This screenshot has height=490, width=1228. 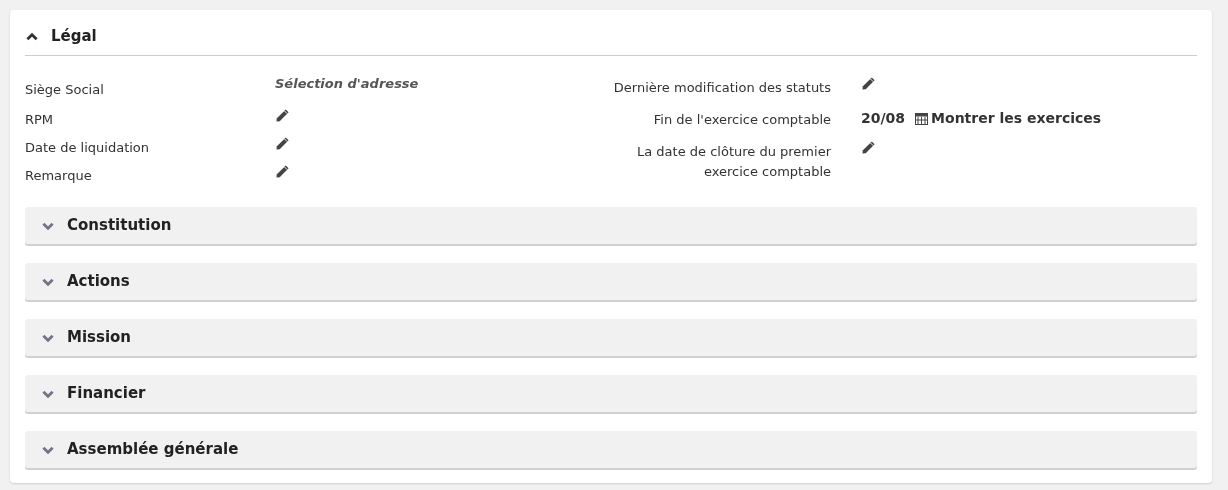 What do you see at coordinates (1008, 118) in the screenshot?
I see `show-exercises-link: Montrer les exercices` at bounding box center [1008, 118].